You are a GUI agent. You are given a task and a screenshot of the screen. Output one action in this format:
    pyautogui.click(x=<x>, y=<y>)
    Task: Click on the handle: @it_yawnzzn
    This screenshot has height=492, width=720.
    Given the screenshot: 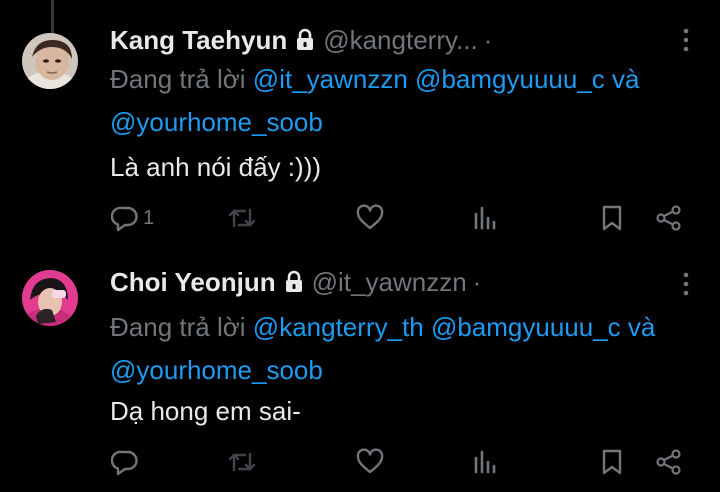 What is the action you would take?
    pyautogui.click(x=389, y=282)
    